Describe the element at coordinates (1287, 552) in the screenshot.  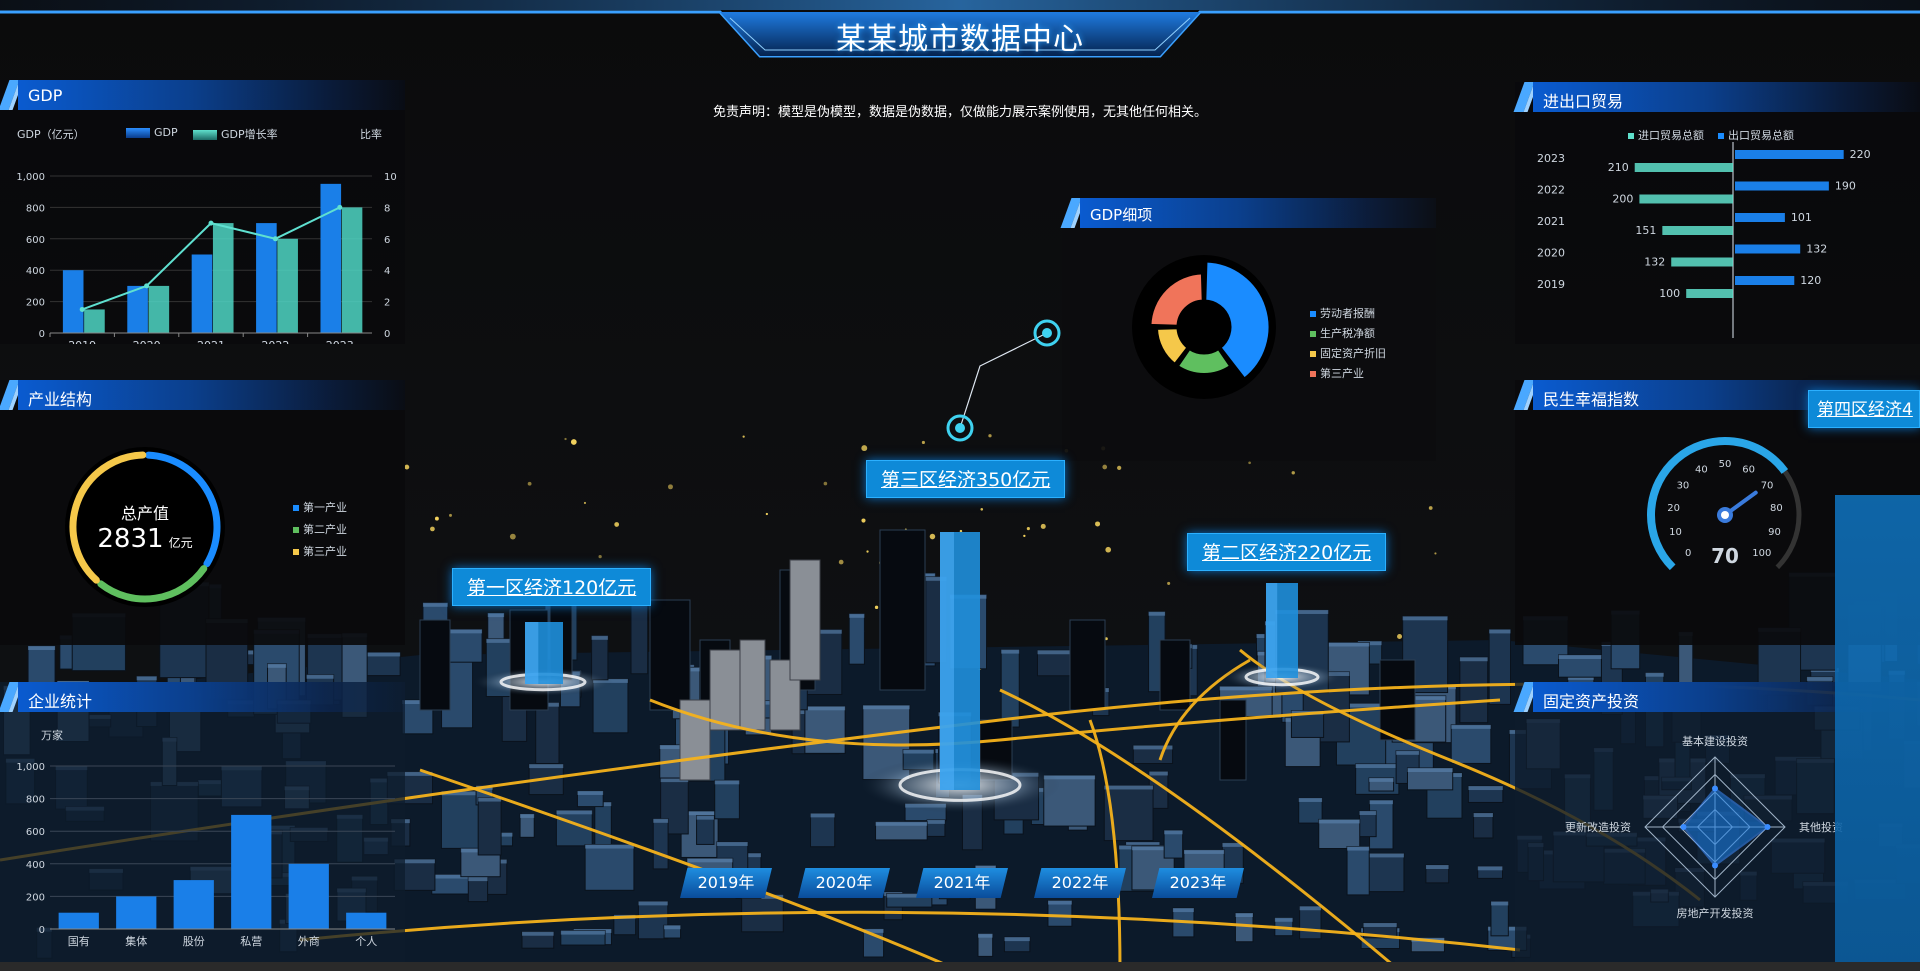
I see `district2-label: 第二区经济220亿元` at that location.